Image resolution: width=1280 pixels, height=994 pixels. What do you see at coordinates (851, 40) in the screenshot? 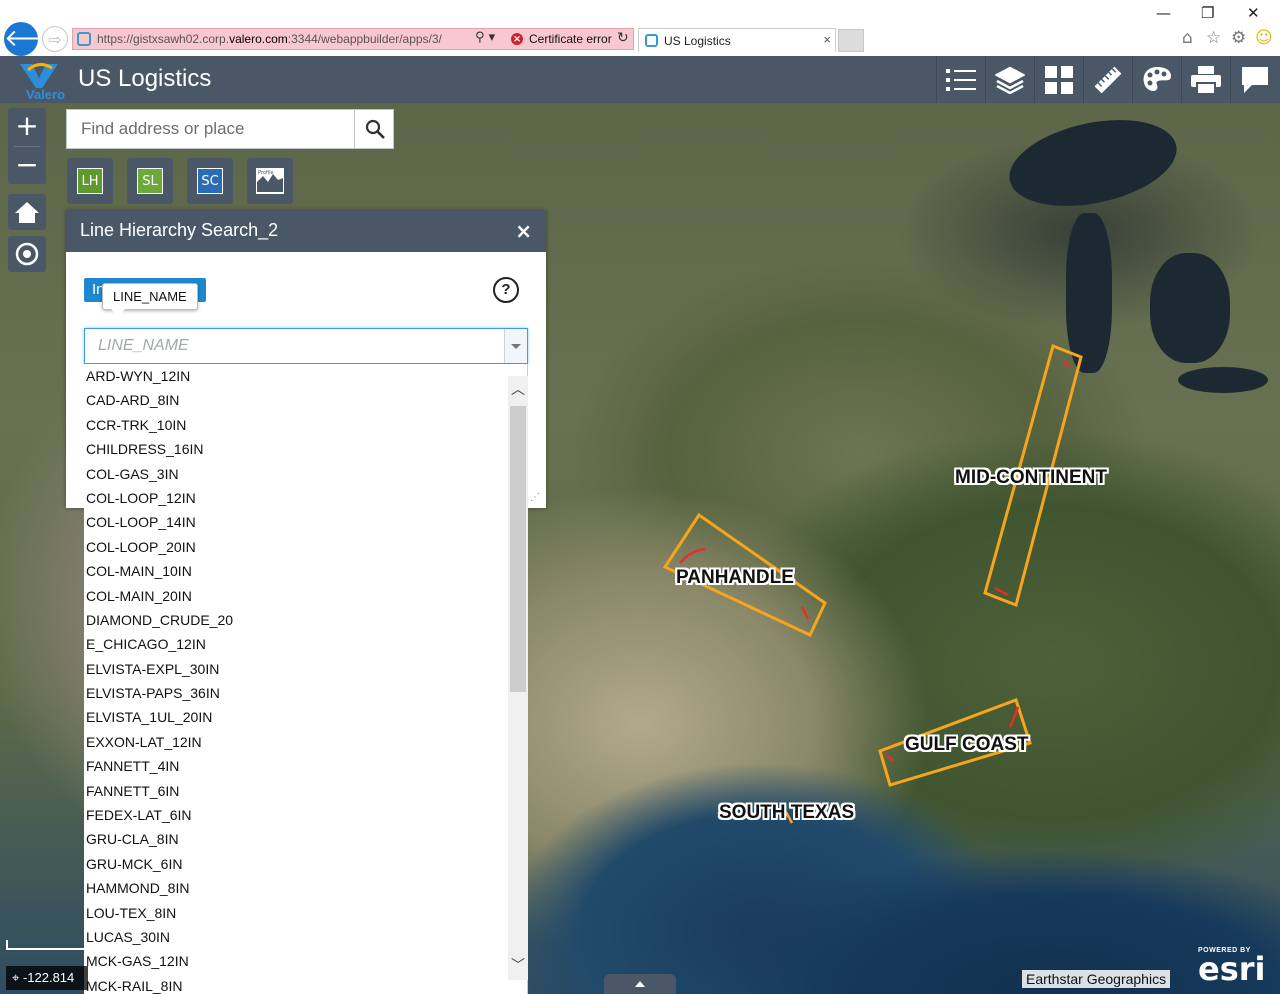
I see `new-tab-button` at bounding box center [851, 40].